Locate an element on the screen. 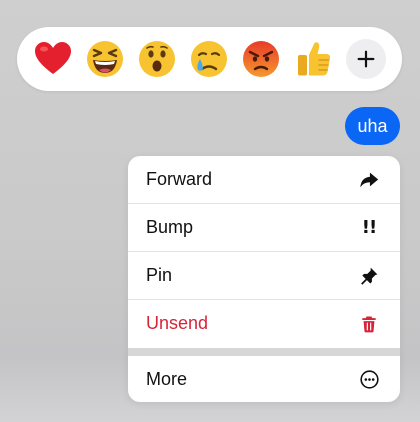  crying-face-icon is located at coordinates (209, 59).